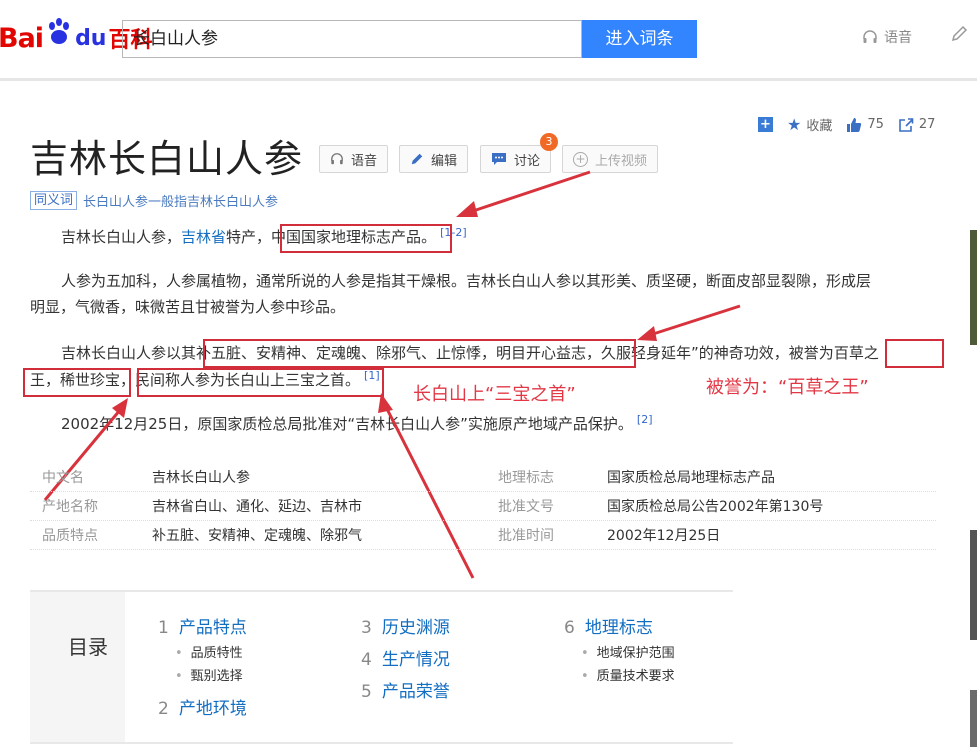 The height and width of the screenshot is (747, 977). I want to click on info-label: 批准文号, so click(526, 507).